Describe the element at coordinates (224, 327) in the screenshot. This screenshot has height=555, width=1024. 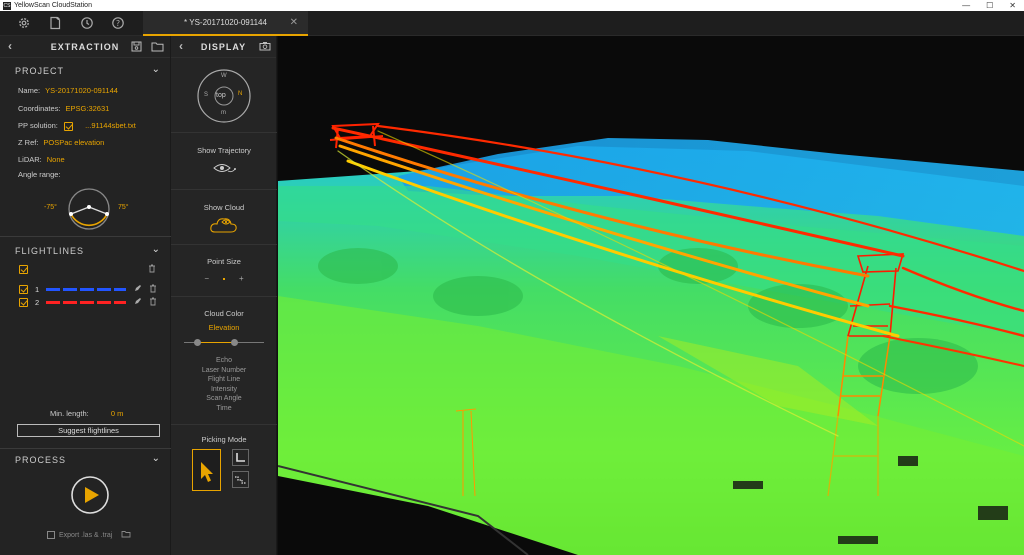
I see `cloud-color-value: Elevation` at that location.